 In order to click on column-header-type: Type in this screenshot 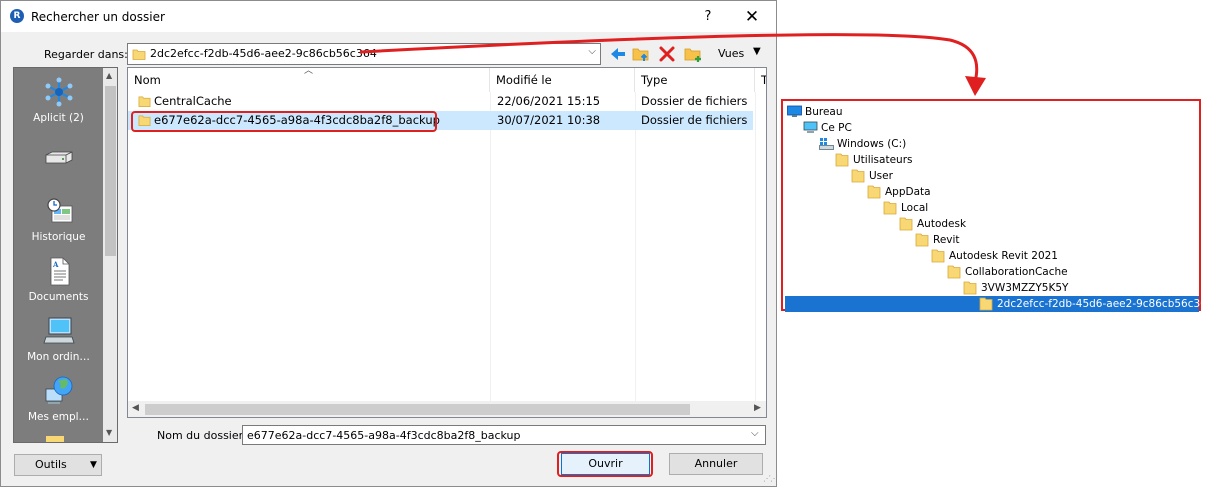, I will do `click(695, 80)`.